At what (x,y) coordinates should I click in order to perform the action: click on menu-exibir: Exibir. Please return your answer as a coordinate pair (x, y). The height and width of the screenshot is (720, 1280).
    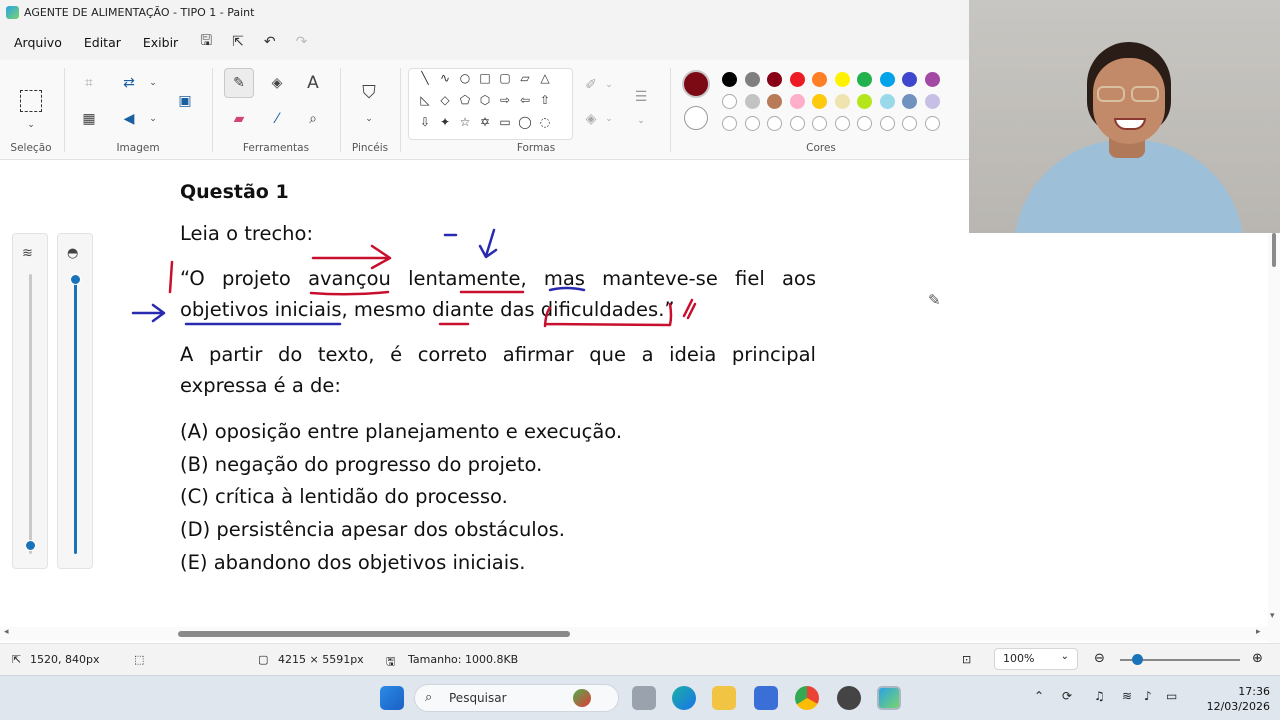
    Looking at the image, I should click on (160, 42).